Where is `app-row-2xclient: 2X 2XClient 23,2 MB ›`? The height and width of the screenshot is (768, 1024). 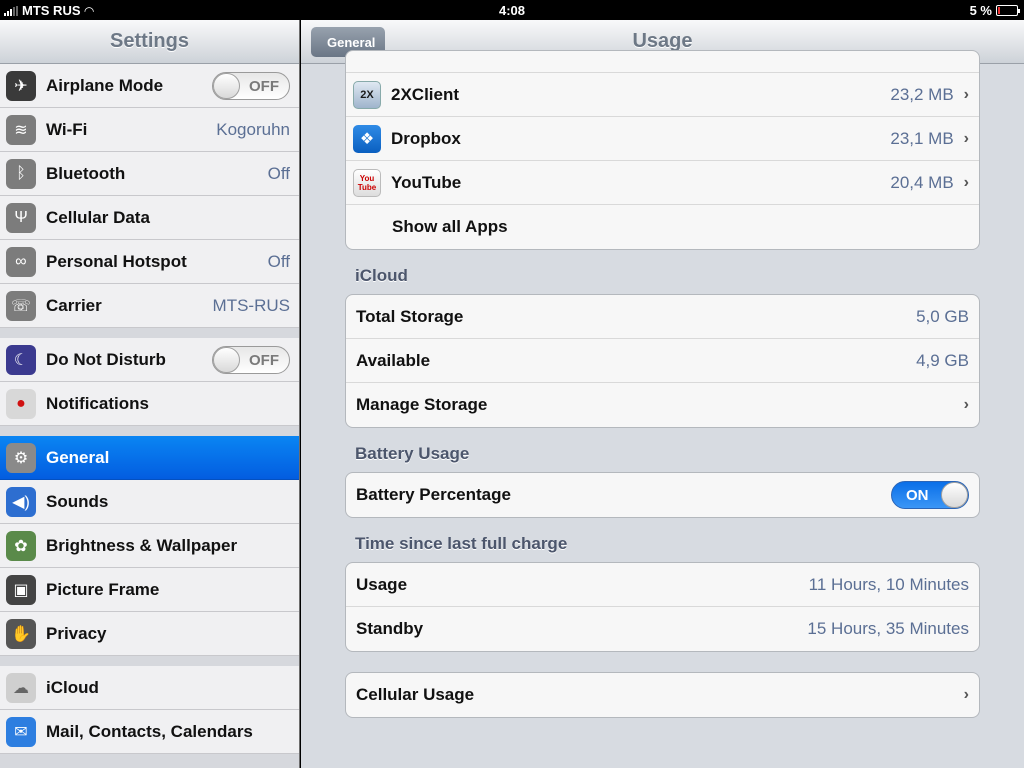 app-row-2xclient: 2X 2XClient 23,2 MB › is located at coordinates (662, 95).